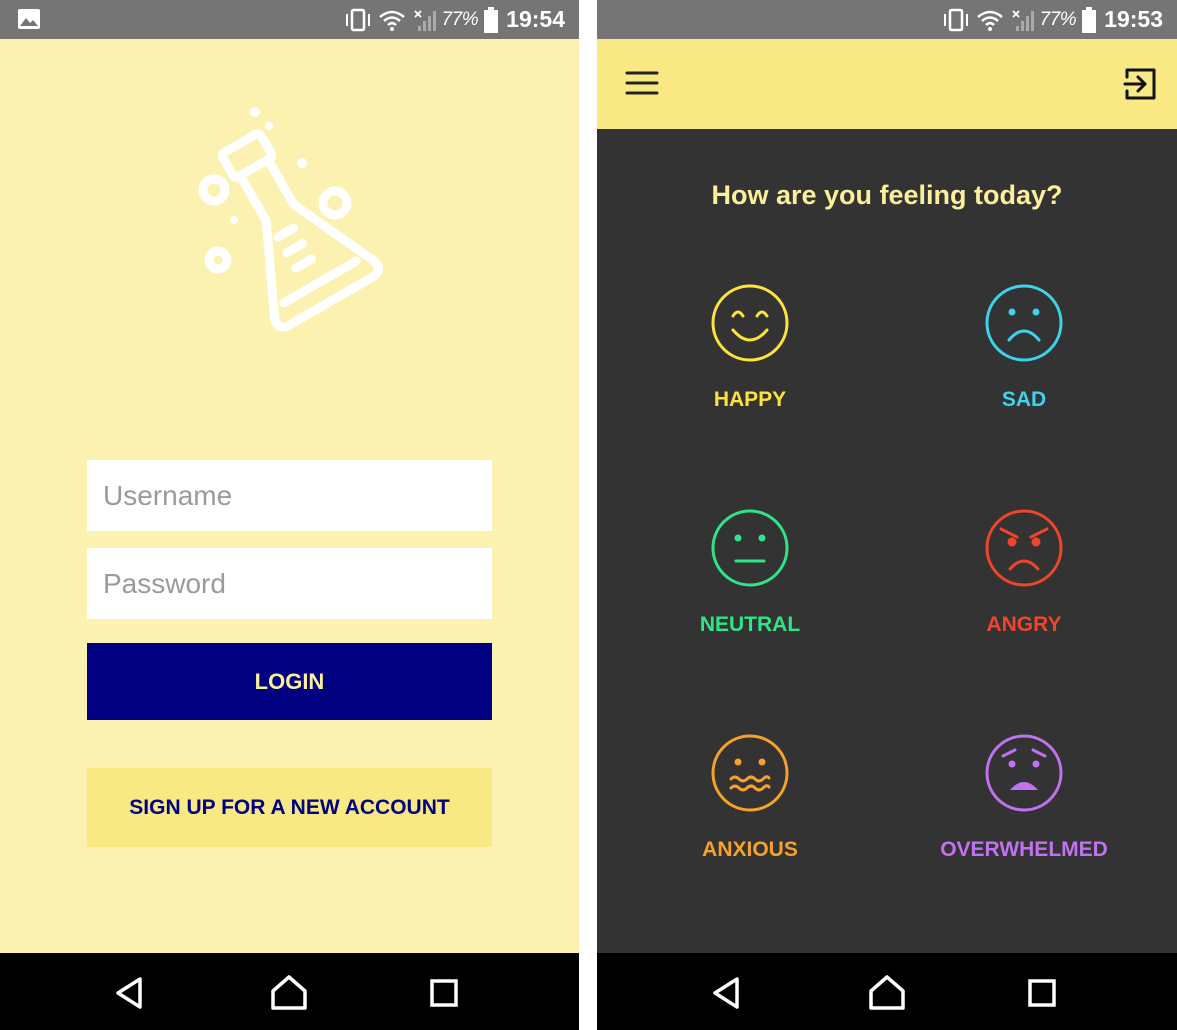  I want to click on overwhelmed-face-icon, so click(1024, 773).